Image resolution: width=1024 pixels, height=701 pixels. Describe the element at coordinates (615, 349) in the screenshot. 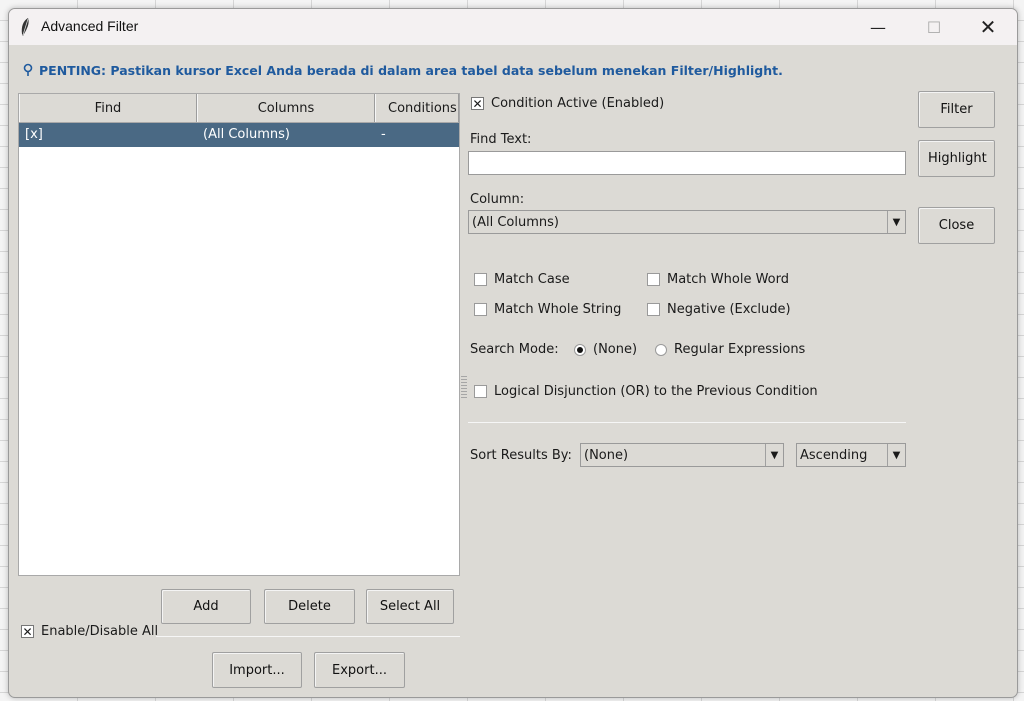

I see `search-mode-none-label: (None)` at that location.